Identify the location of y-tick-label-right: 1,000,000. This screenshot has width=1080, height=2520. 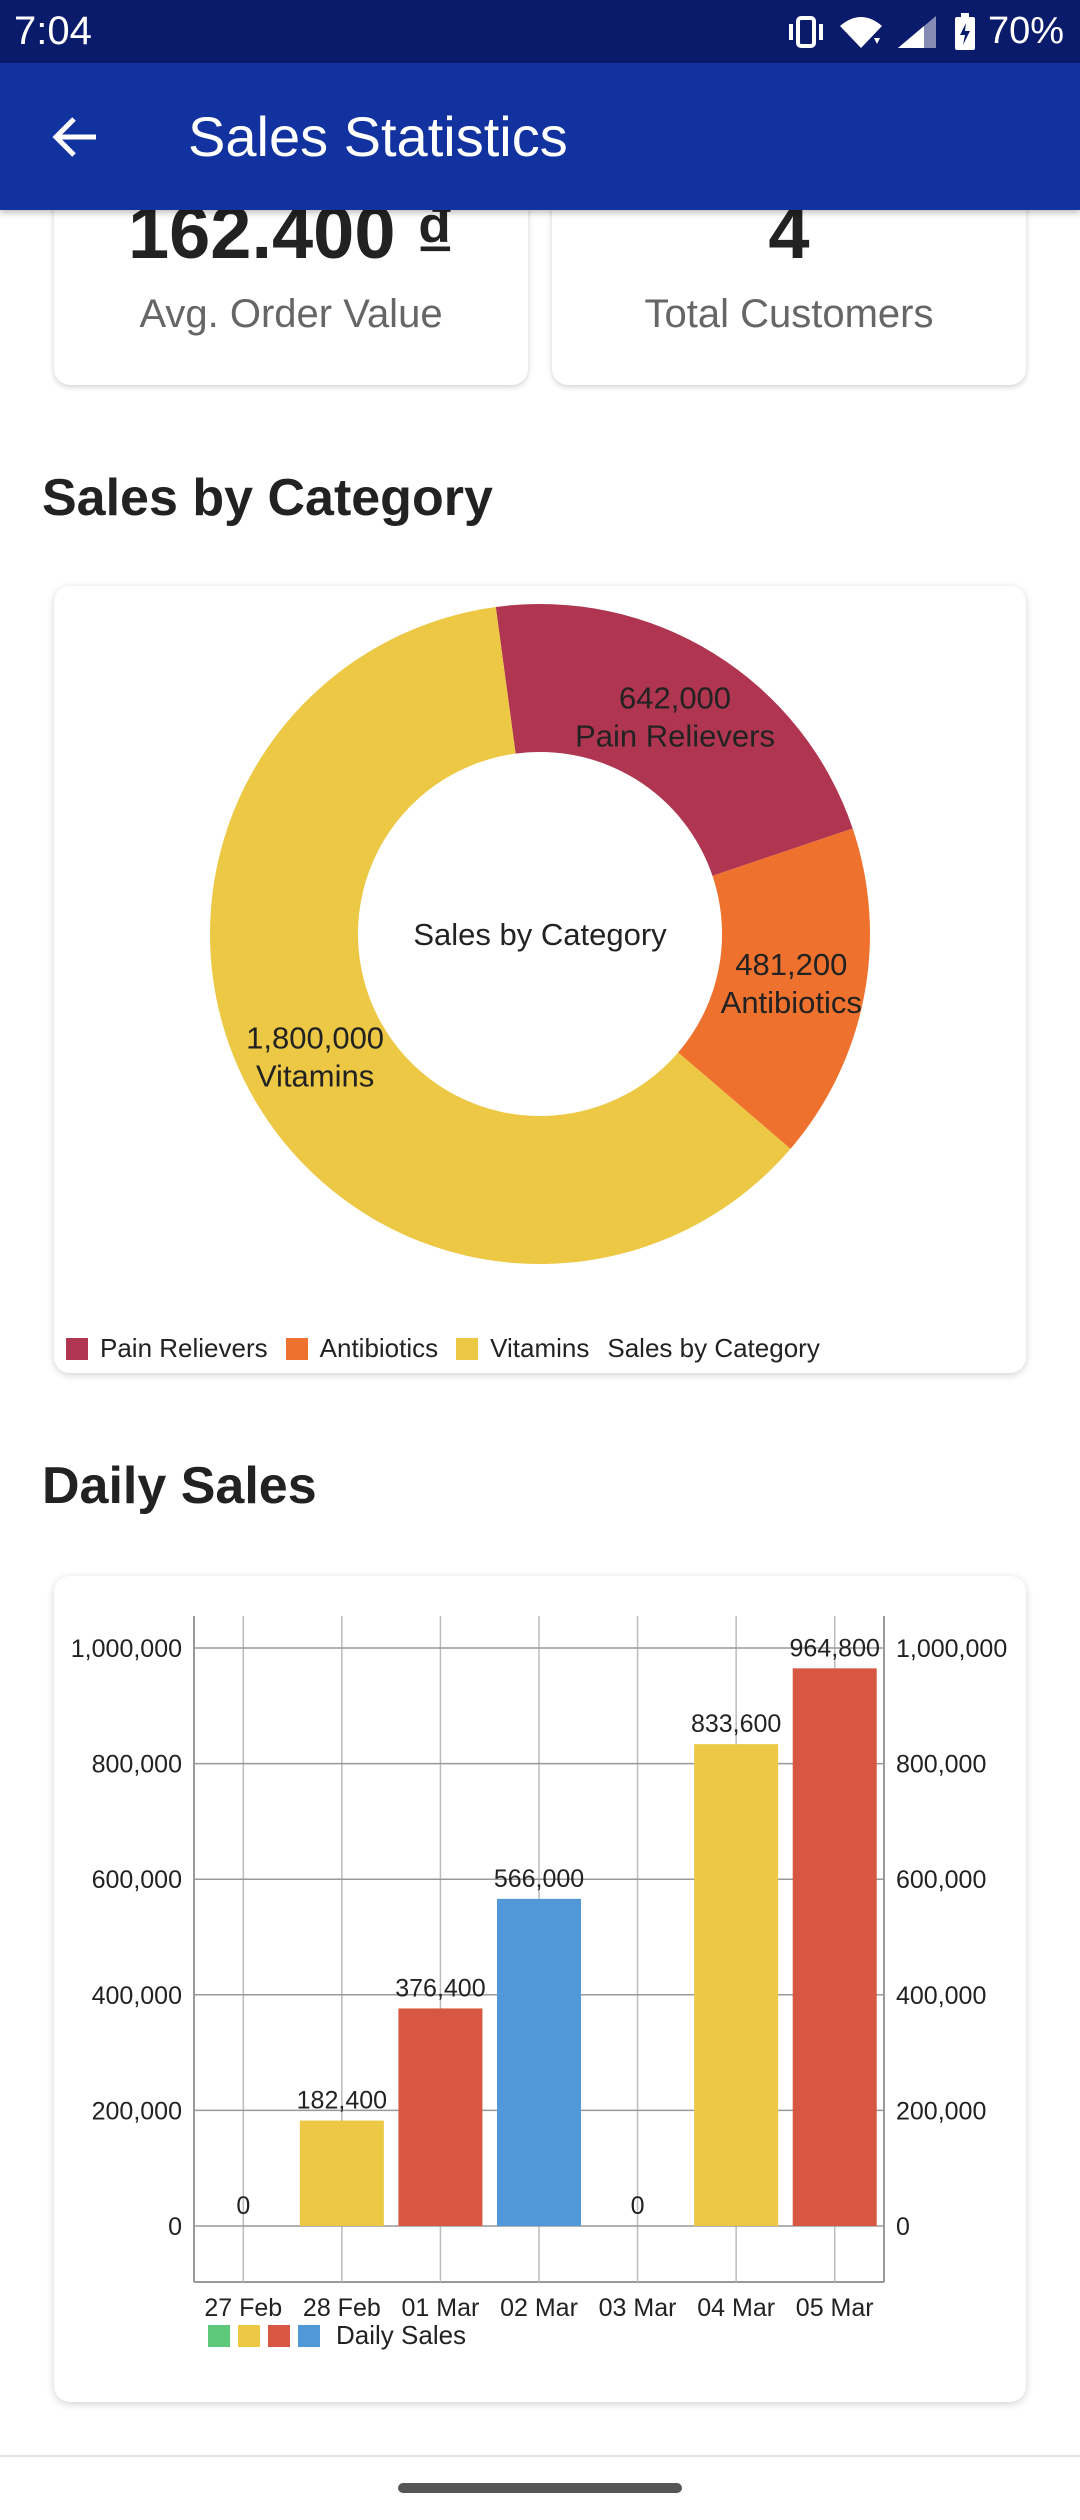
(951, 1649).